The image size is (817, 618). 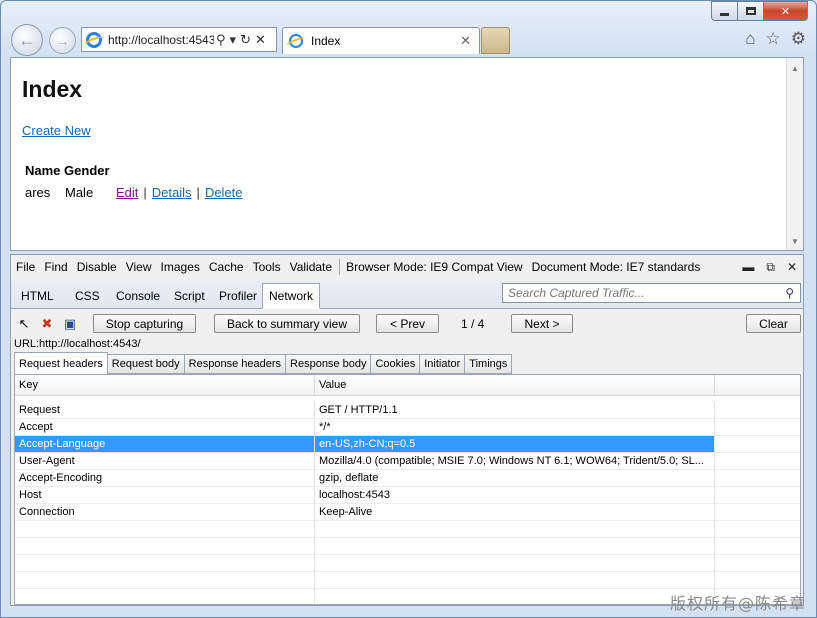 I want to click on address-url: http://localhost:4543/, so click(x=161, y=40).